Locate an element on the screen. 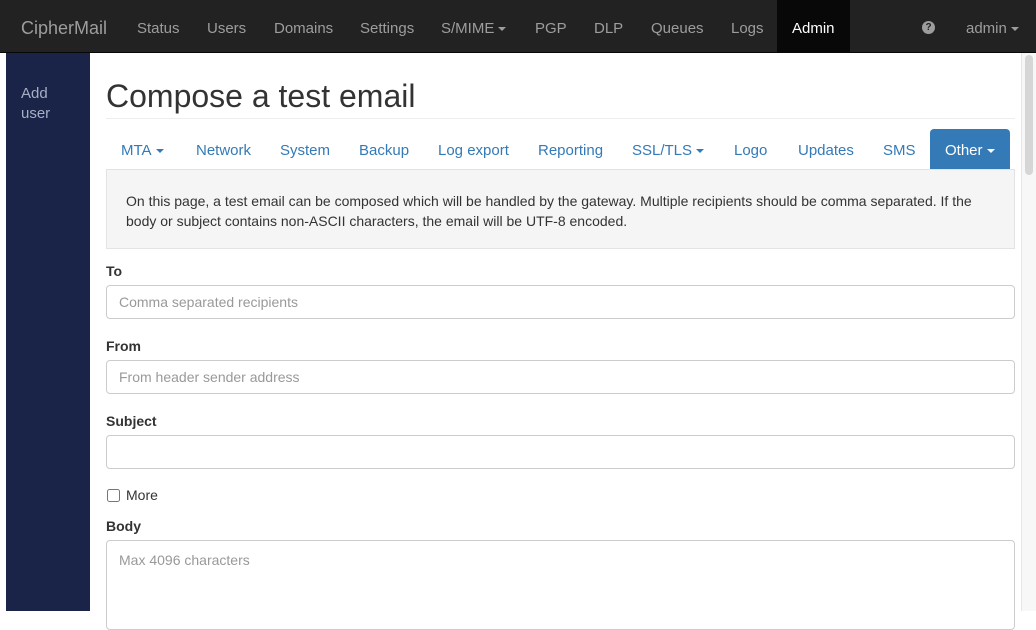 This screenshot has height=630, width=1036. scrollbar-thumb is located at coordinates (1029, 115).